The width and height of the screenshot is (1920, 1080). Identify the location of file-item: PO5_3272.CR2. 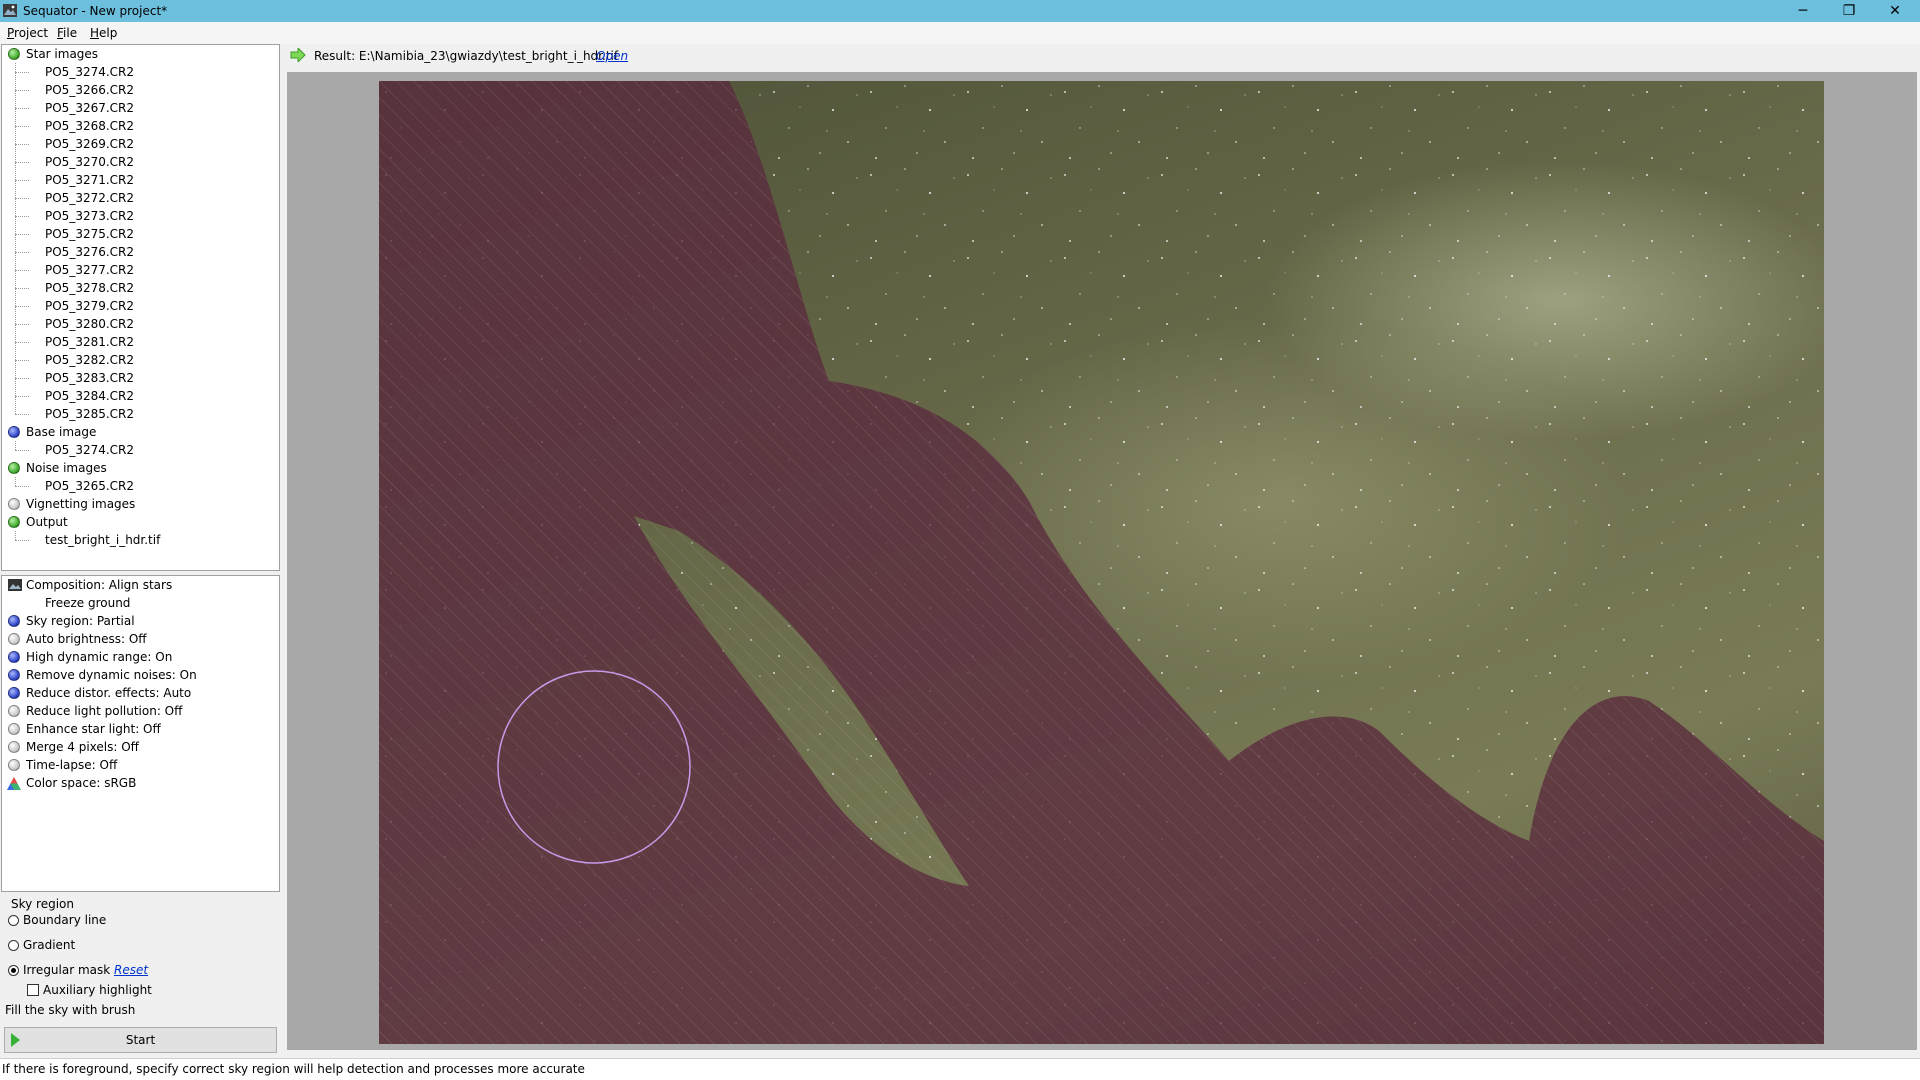
(89, 198).